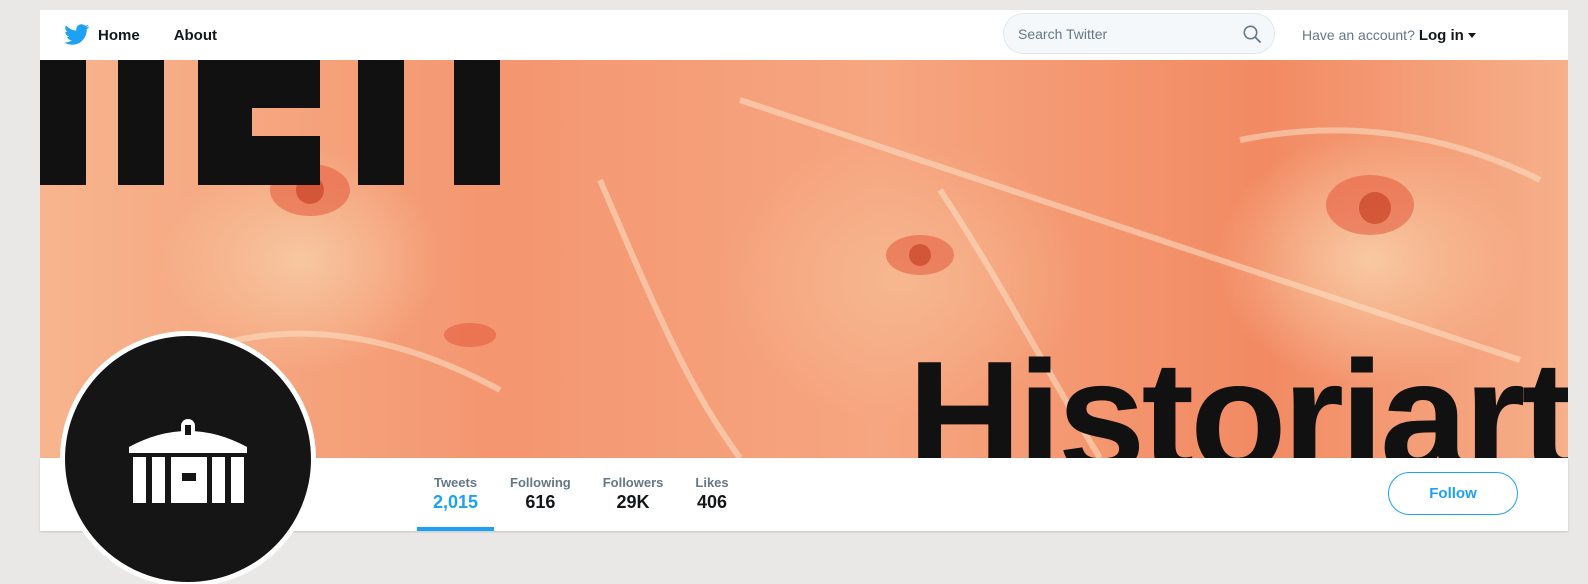 The image size is (1588, 584). What do you see at coordinates (540, 502) in the screenshot?
I see `stat-value: 616` at bounding box center [540, 502].